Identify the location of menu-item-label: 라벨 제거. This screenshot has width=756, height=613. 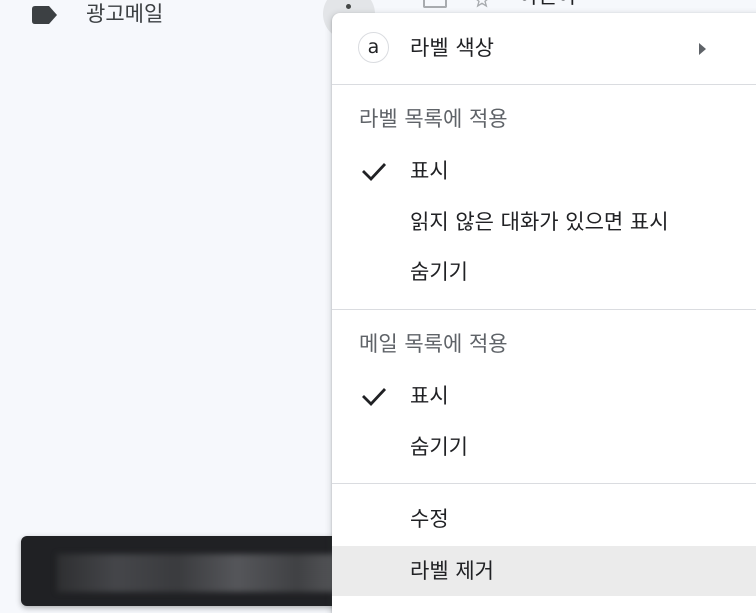
(452, 571).